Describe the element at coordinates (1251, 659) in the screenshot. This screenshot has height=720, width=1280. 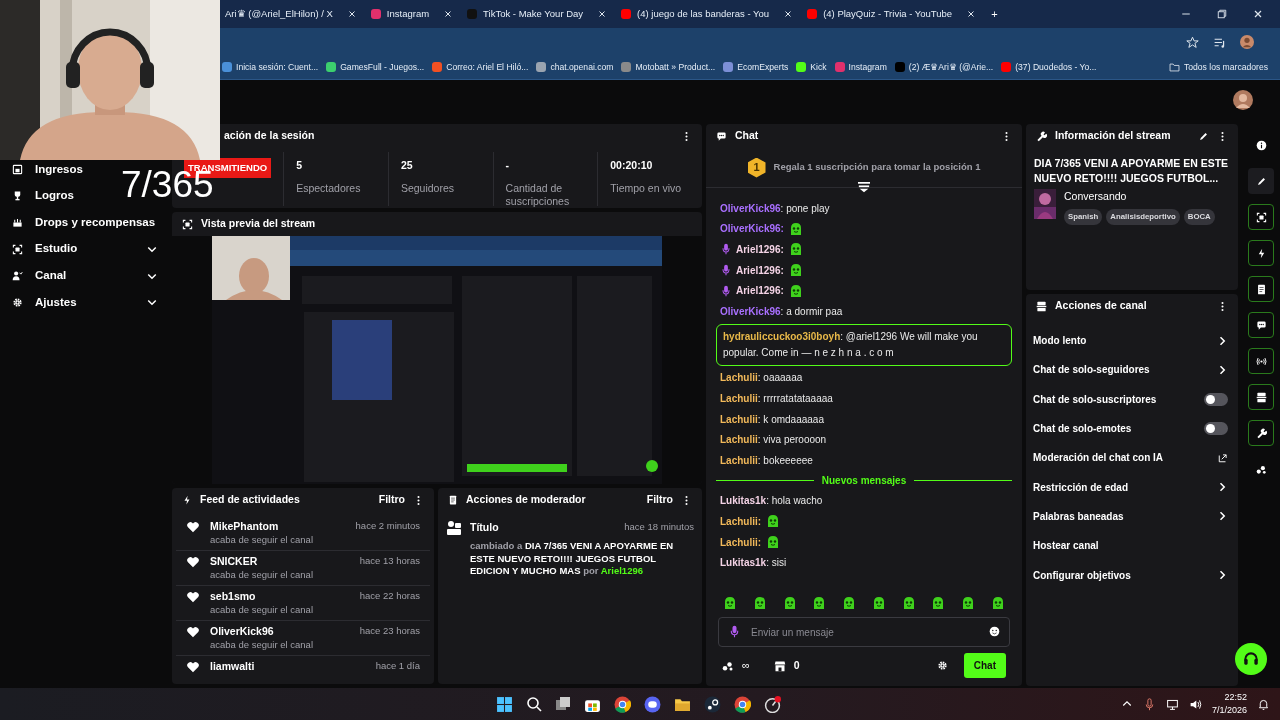
I see `support-button` at that location.